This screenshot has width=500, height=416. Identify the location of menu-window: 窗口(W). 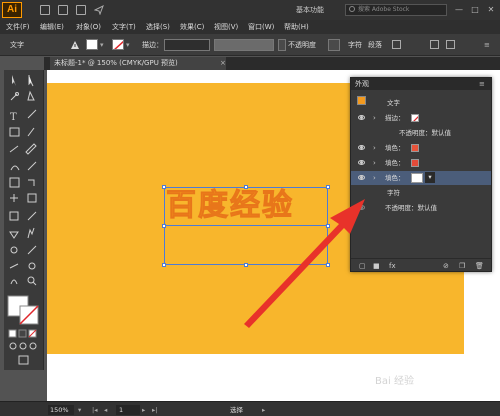
(261, 27).